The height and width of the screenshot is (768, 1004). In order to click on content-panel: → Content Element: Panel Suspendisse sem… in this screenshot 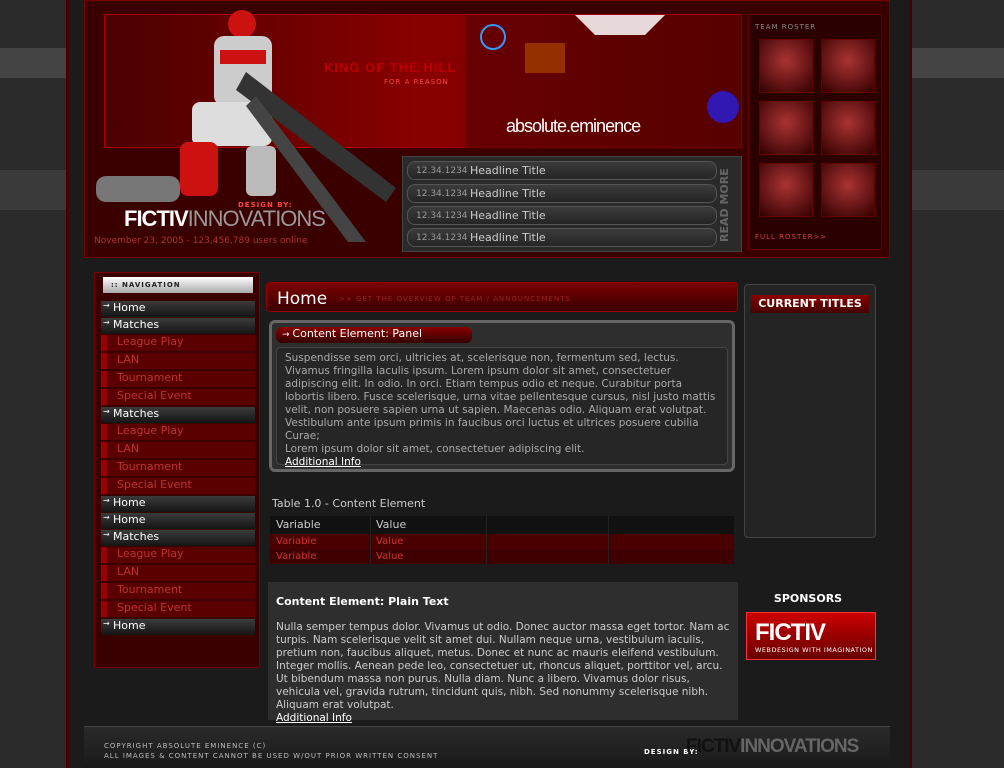, I will do `click(502, 396)`.